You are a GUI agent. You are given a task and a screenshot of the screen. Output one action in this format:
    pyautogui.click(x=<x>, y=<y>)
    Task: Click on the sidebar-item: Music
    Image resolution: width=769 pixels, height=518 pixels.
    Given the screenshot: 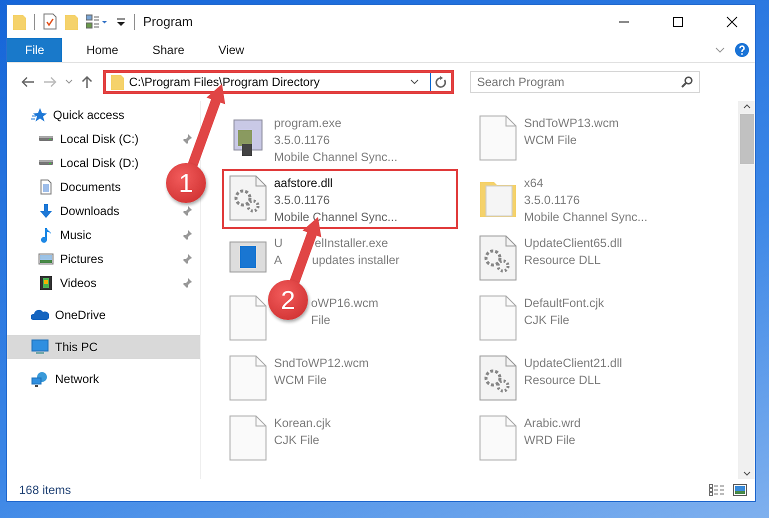 What is the action you would take?
    pyautogui.click(x=76, y=235)
    